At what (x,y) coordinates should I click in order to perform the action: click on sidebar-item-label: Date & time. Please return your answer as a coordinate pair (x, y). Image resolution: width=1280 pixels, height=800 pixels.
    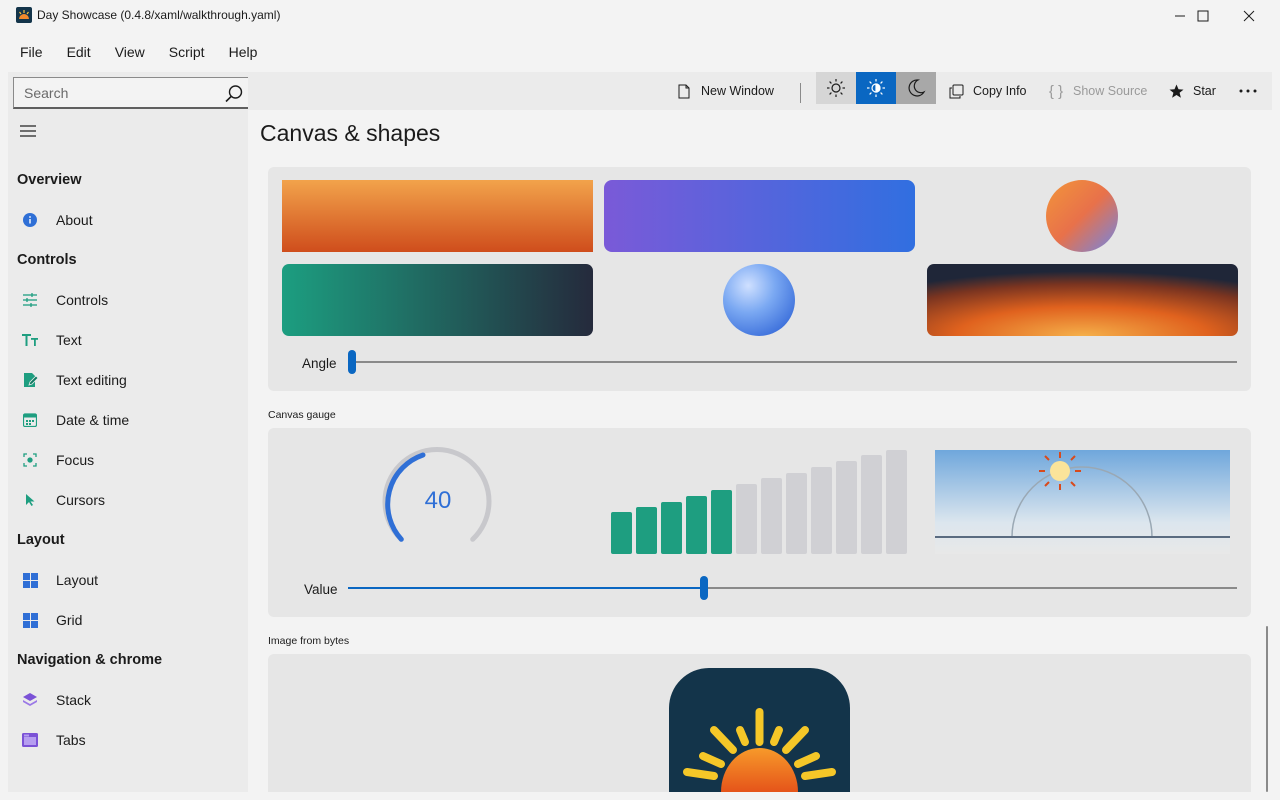
    Looking at the image, I should click on (93, 420).